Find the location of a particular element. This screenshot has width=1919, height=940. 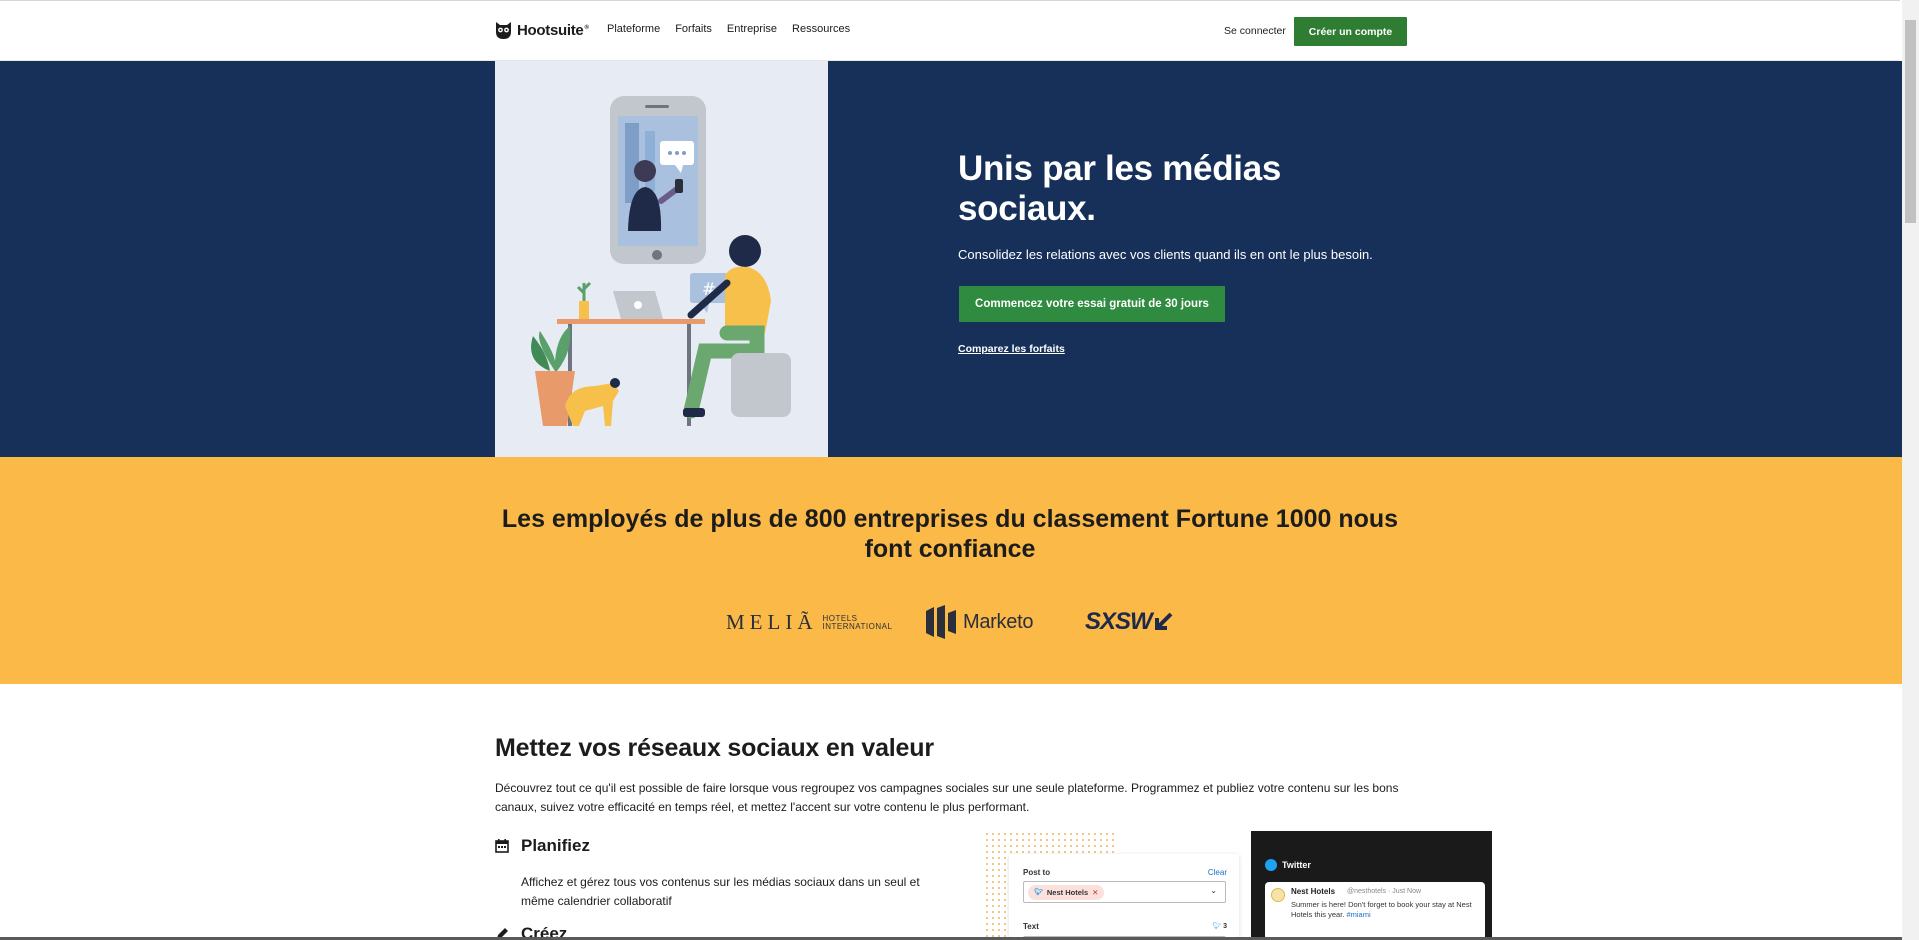

hootsuite-logo: Hootsuite® is located at coordinates (542, 30).